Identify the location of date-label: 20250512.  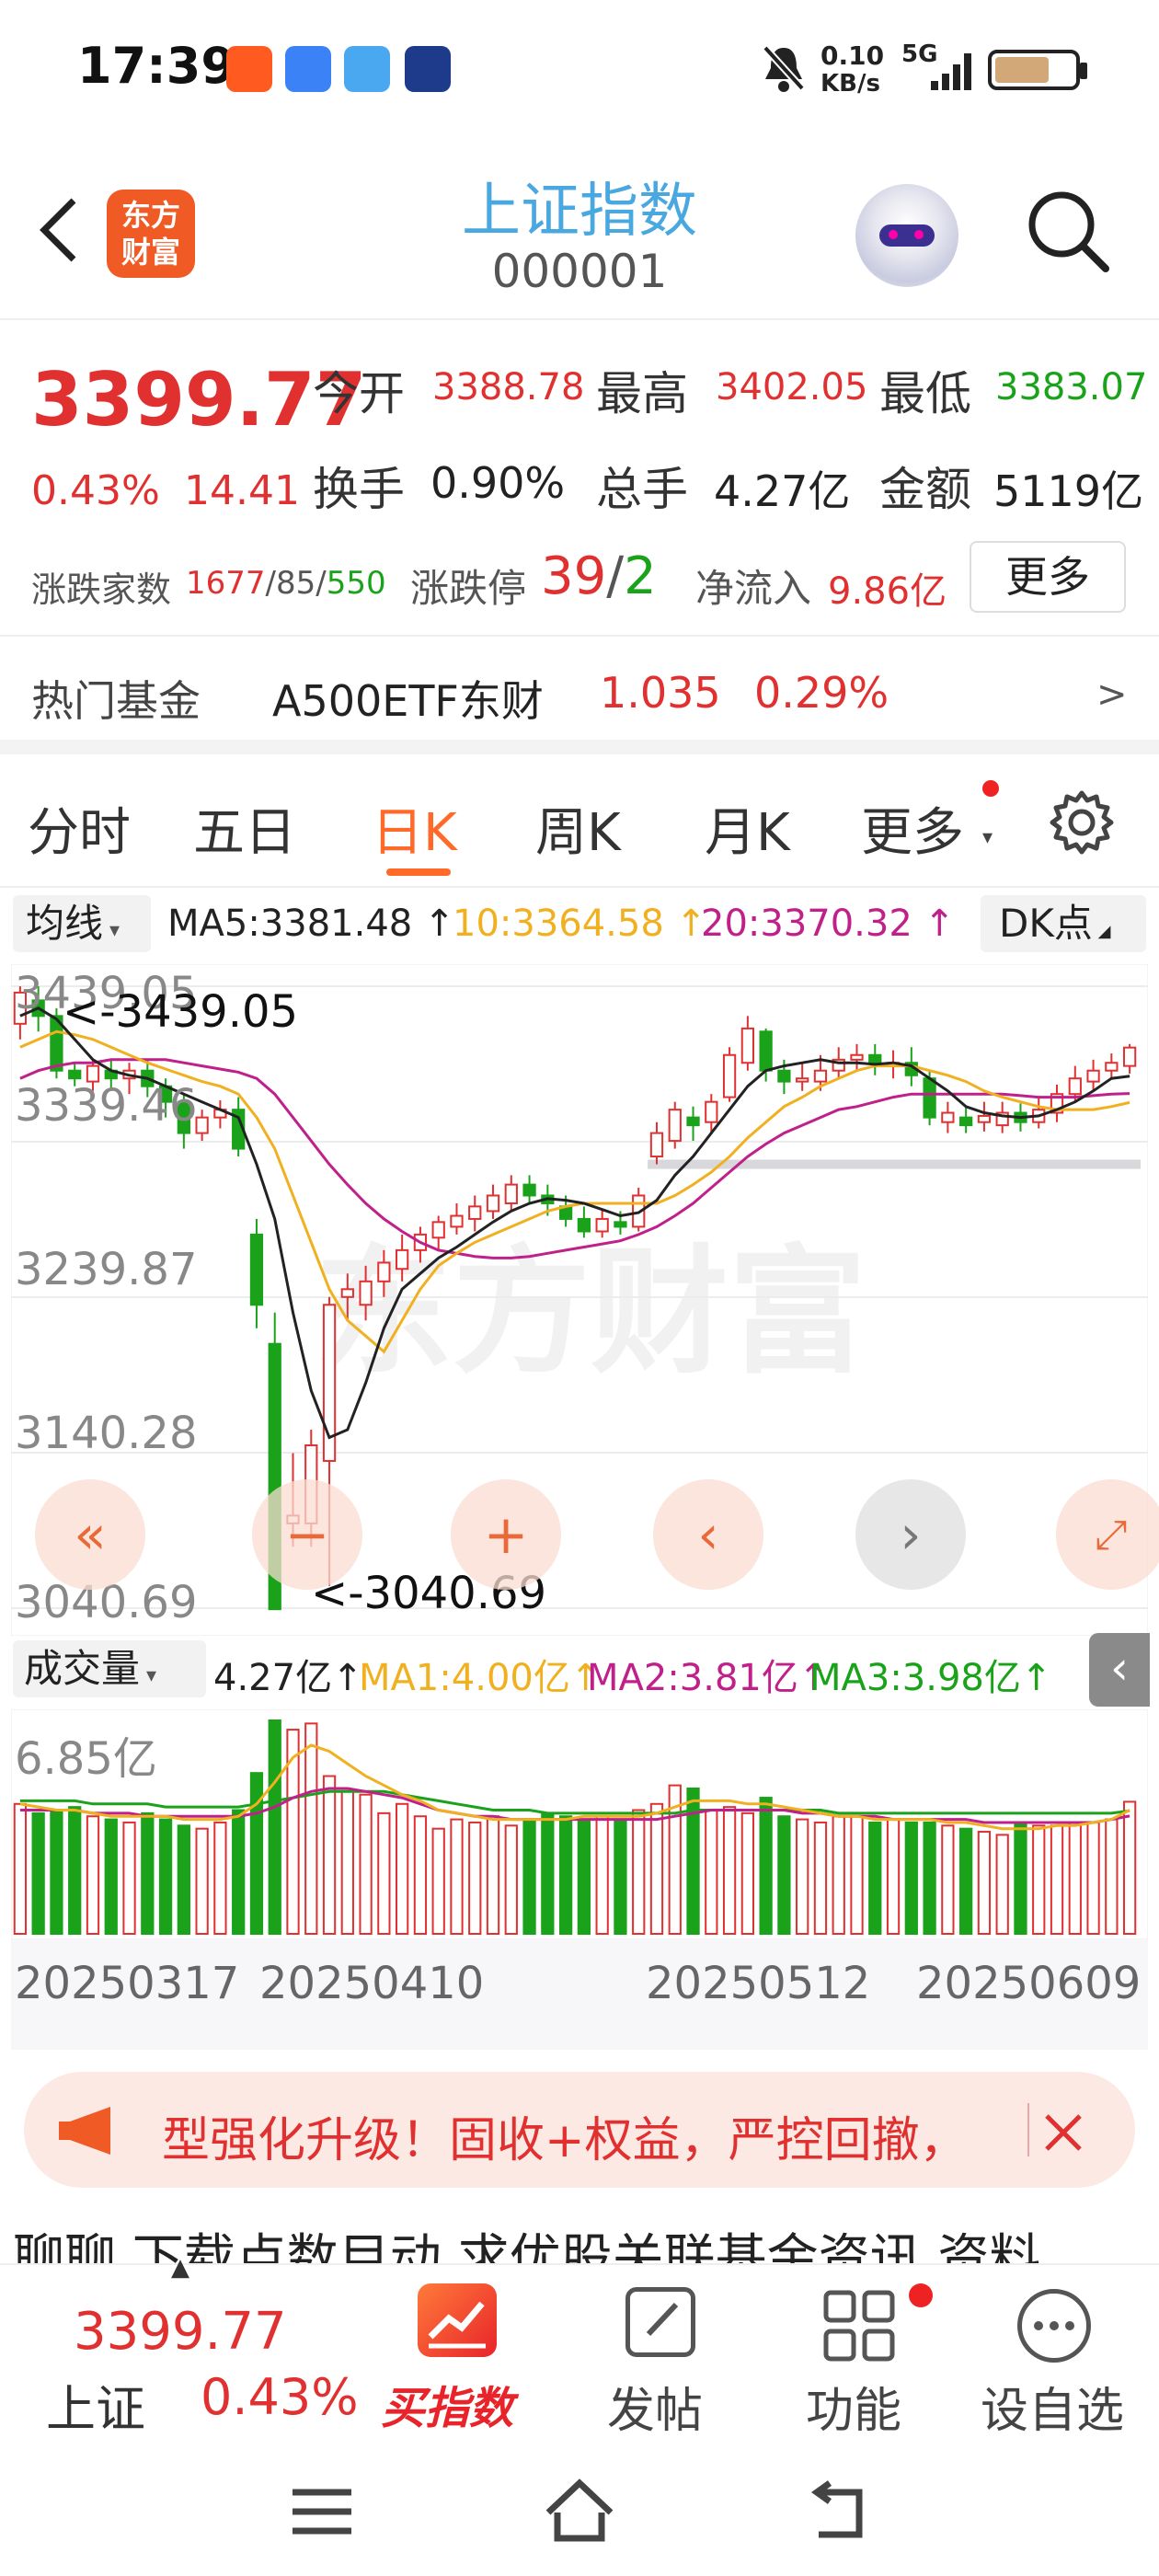
(758, 1983).